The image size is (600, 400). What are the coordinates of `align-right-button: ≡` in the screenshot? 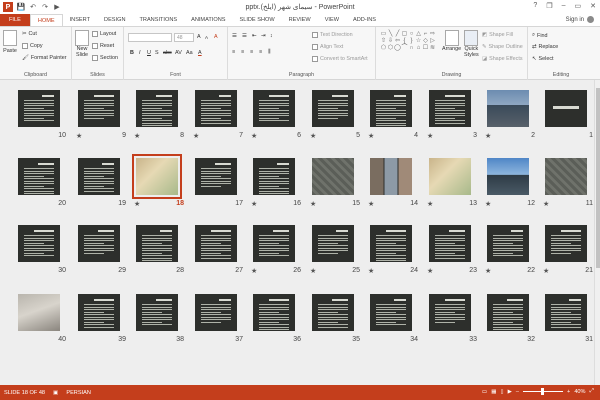 It's located at (251, 52).